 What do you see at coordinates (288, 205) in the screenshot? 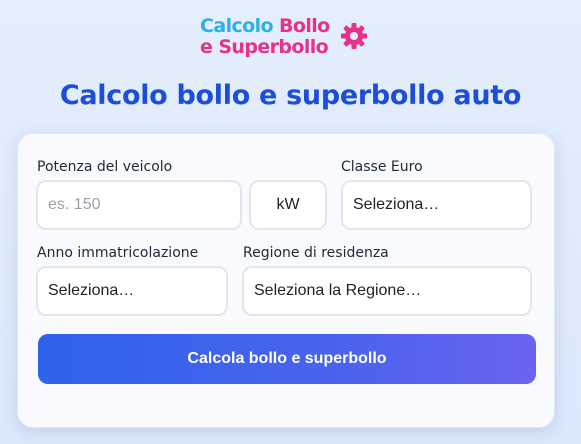
I see `power-unit-select: kW` at bounding box center [288, 205].